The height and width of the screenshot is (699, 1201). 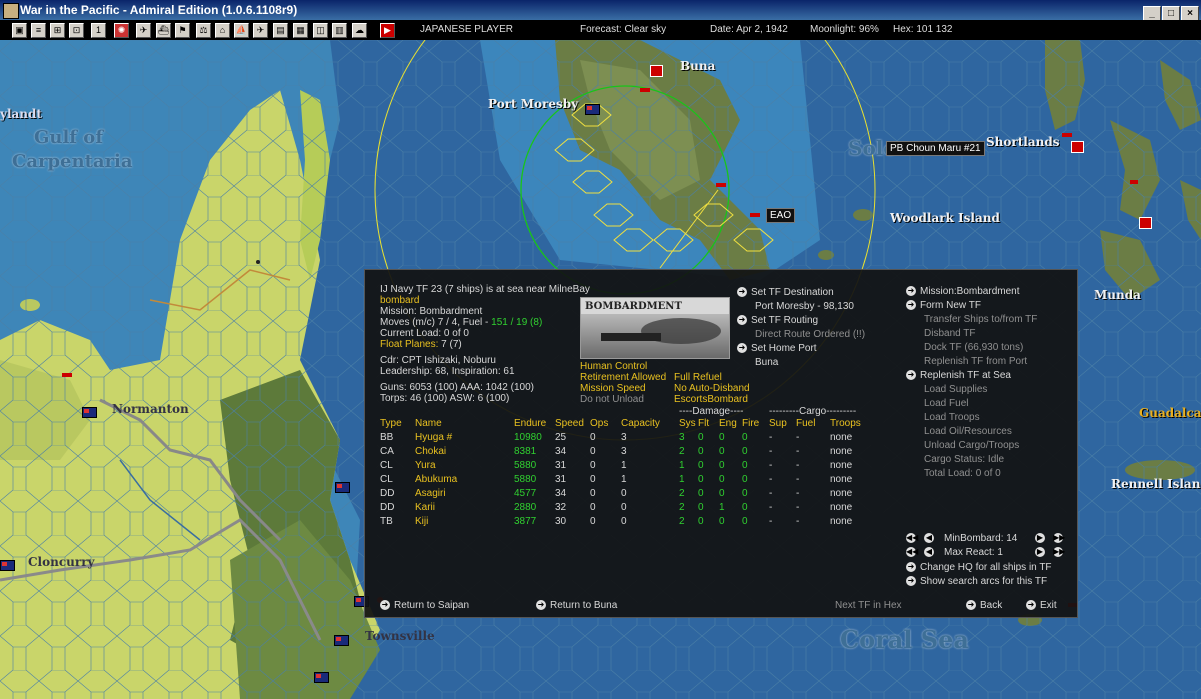 I want to click on col-header-fire: Fire, so click(x=750, y=423).